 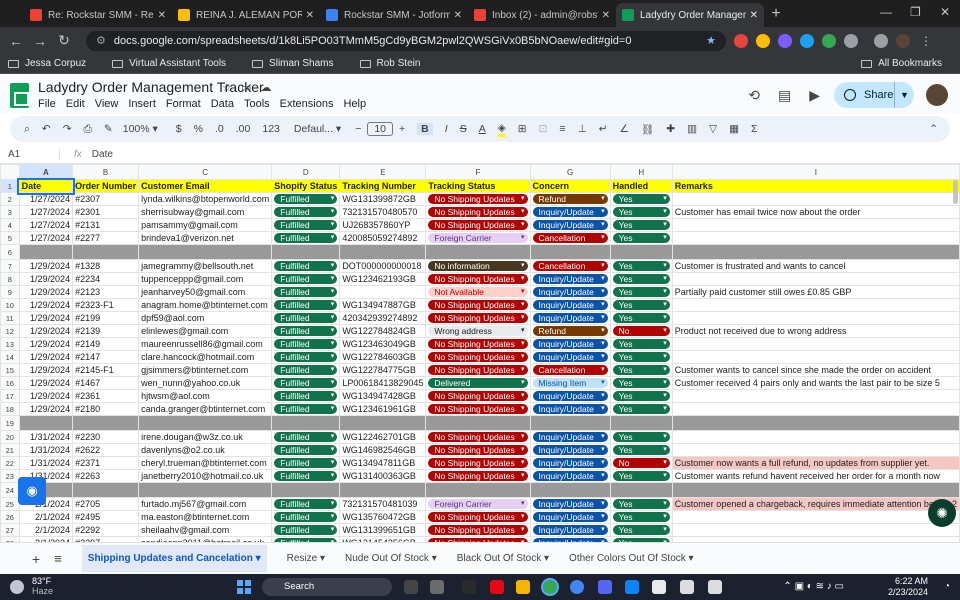 I want to click on cell-tracking: WG122784775GB, so click(x=383, y=370).